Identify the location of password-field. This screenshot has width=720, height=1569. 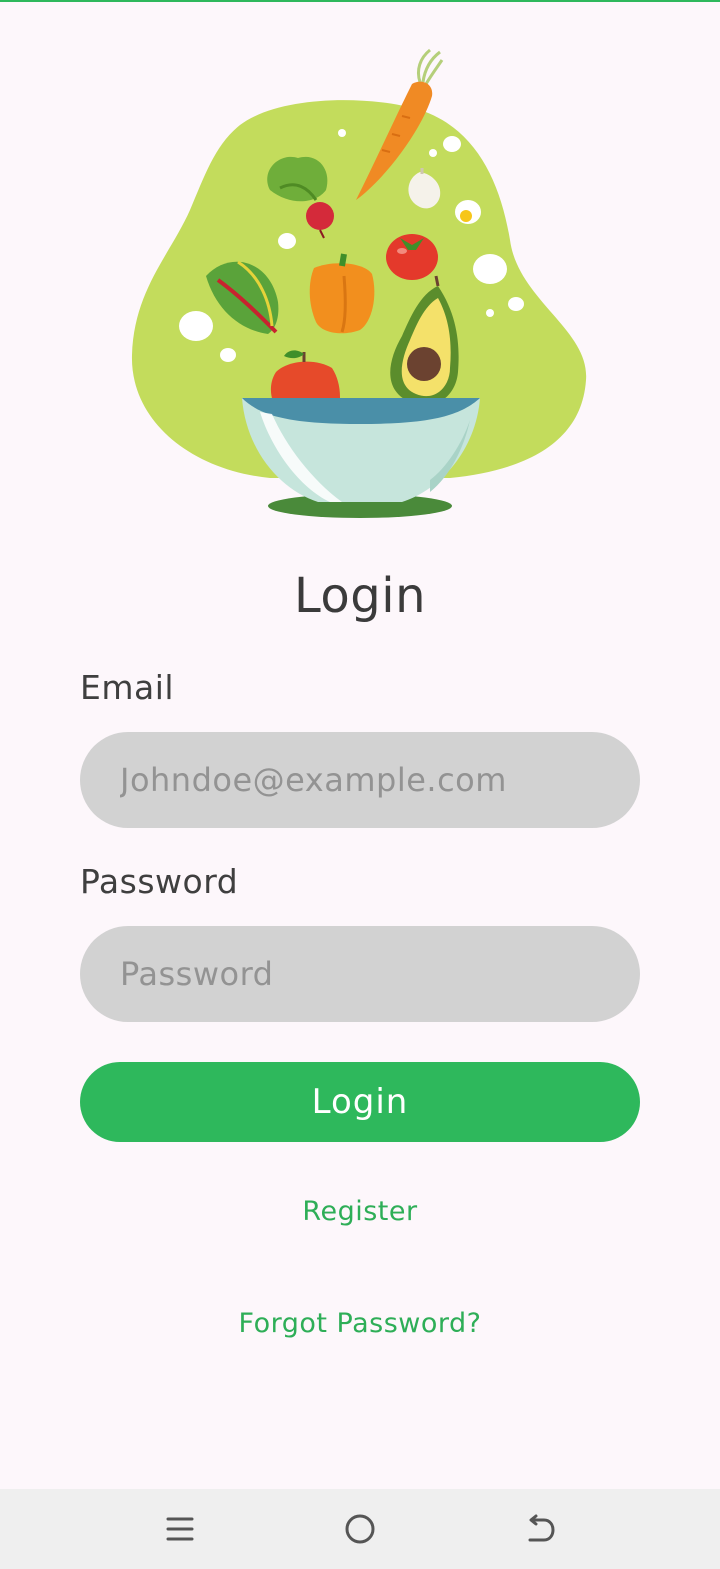
(360, 974).